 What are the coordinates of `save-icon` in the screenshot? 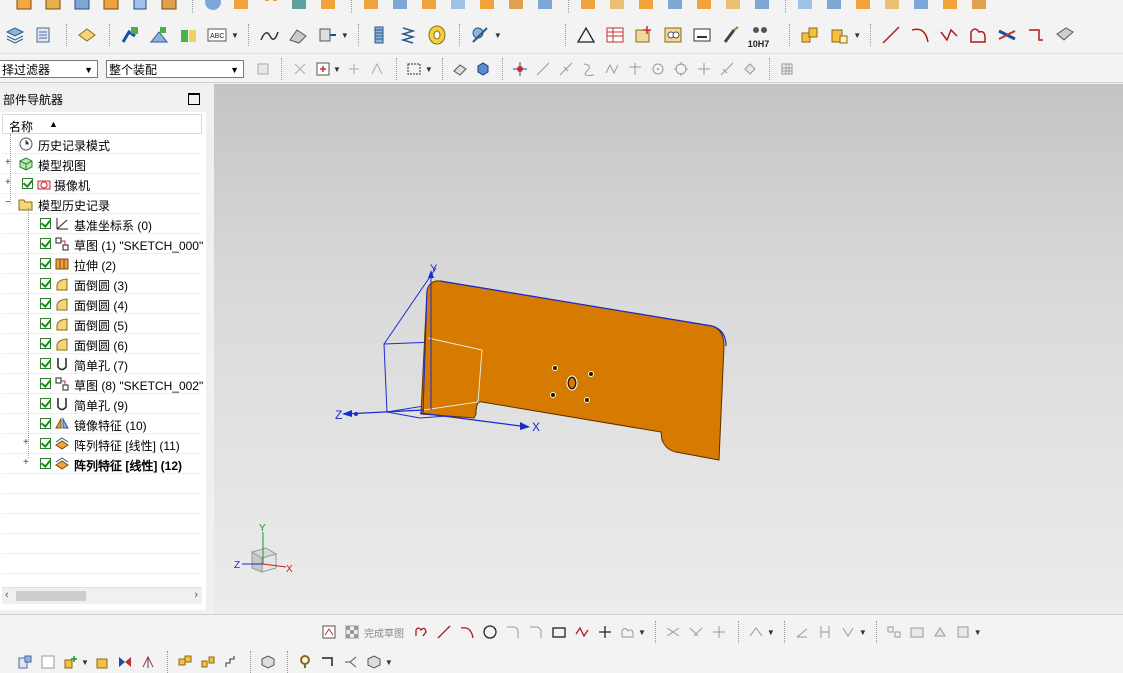 It's located at (83, 7).